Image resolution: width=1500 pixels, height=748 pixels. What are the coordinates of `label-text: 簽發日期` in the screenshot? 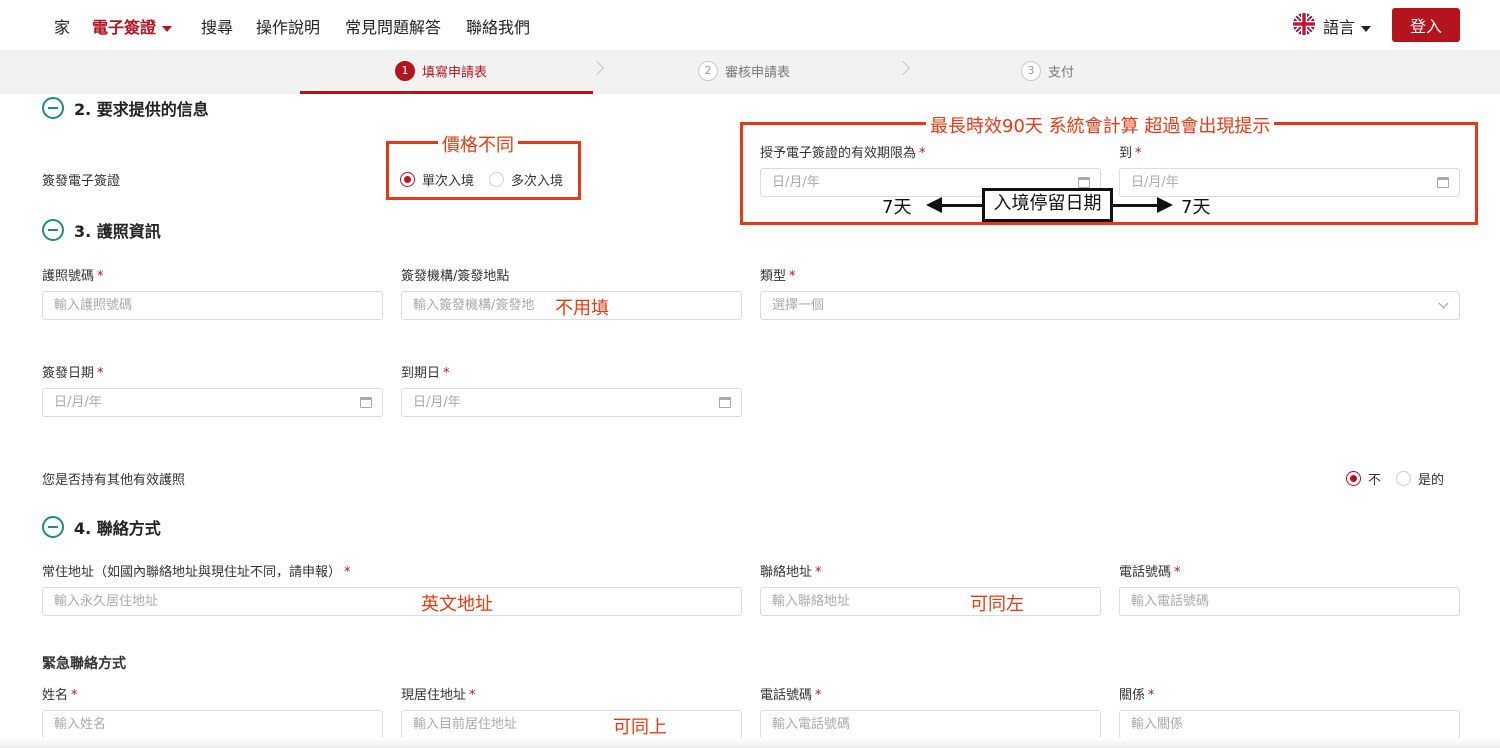 It's located at (68, 373).